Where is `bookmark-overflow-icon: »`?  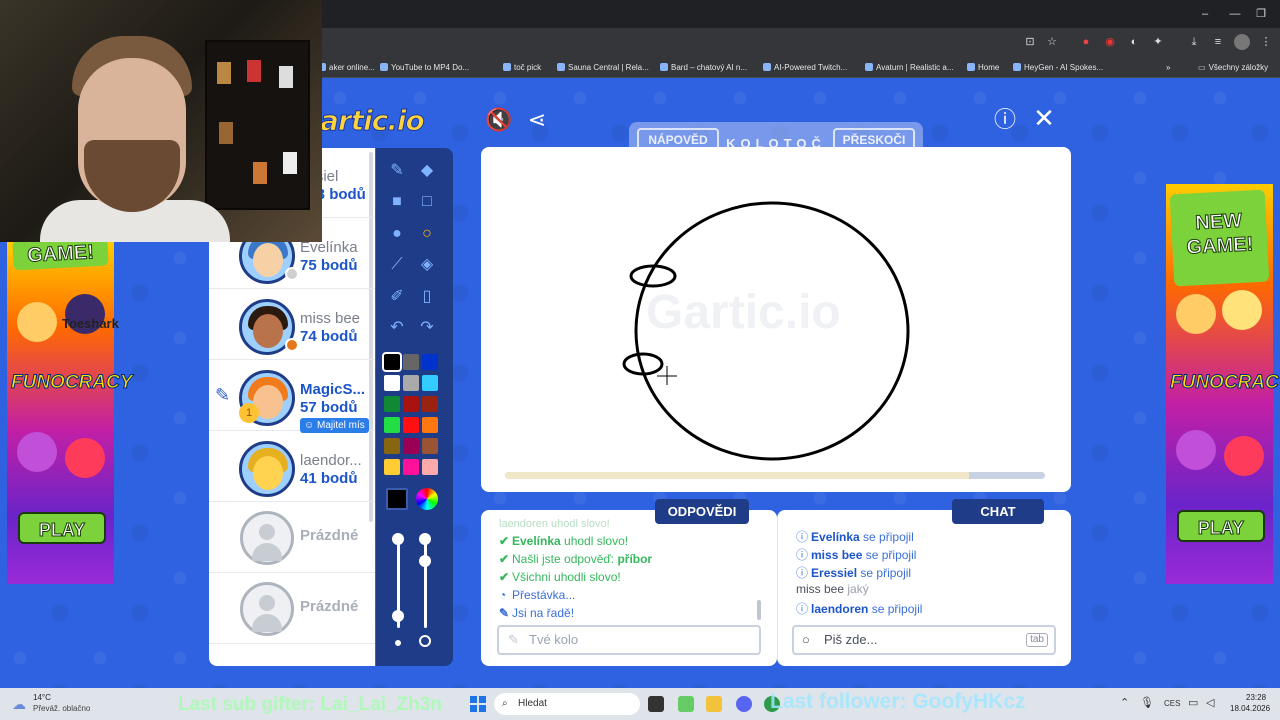
bookmark-overflow-icon: » is located at coordinates (1168, 67).